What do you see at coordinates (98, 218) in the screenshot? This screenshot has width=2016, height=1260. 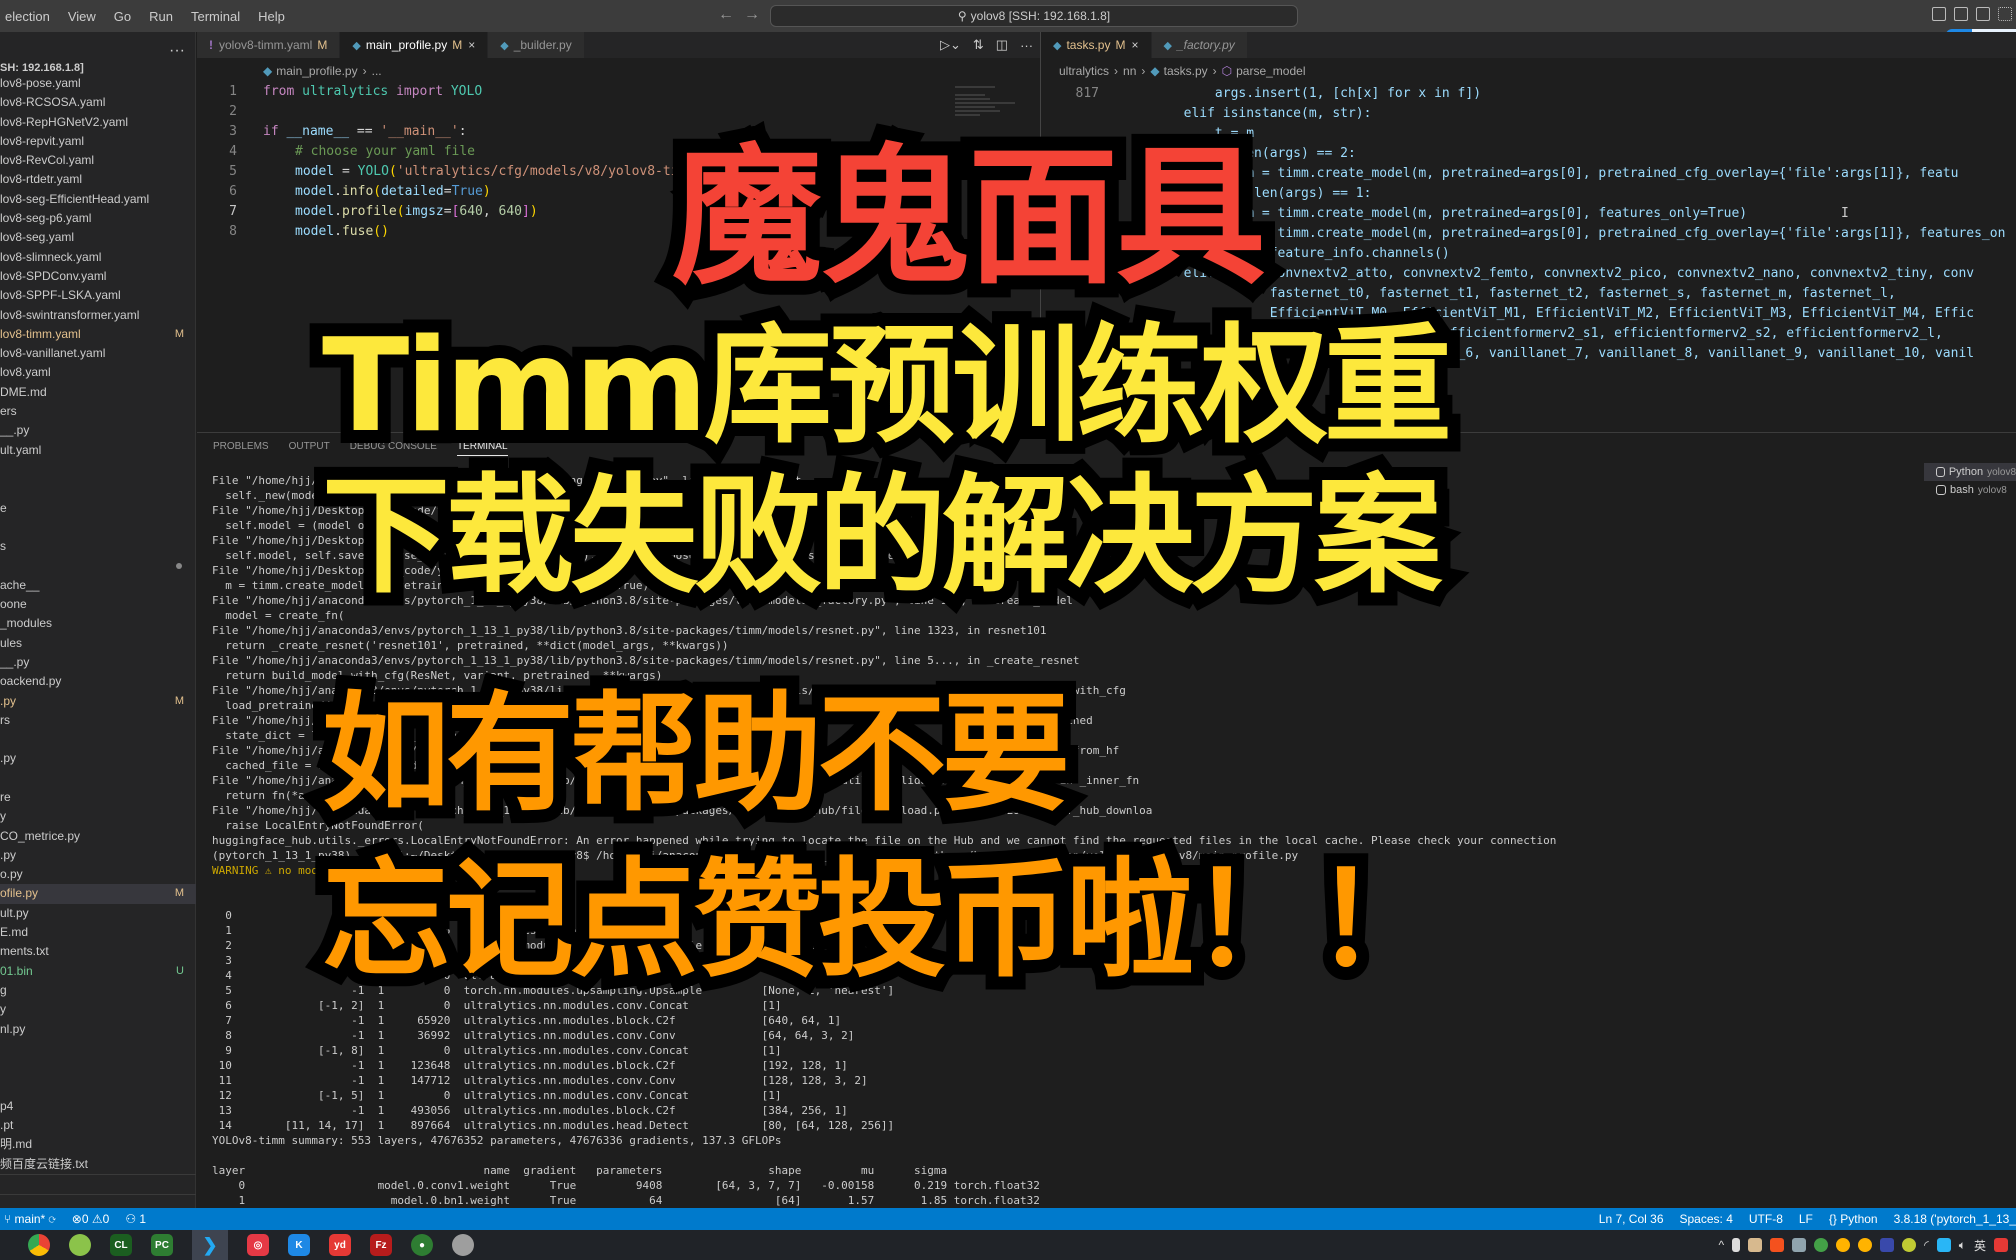 I see `file-tree-item: lov8-seg-p6.yaml` at bounding box center [98, 218].